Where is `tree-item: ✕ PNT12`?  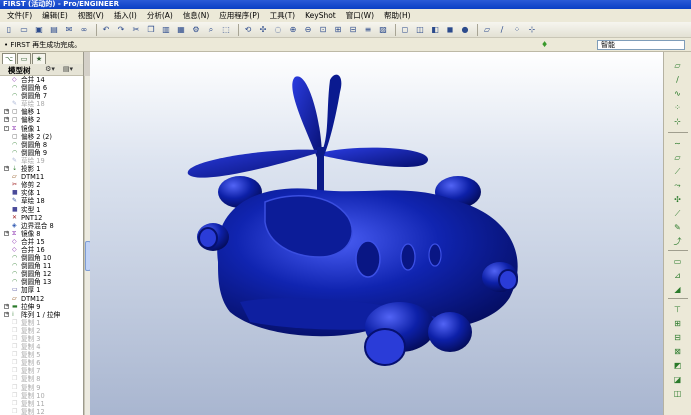 tree-item: ✕ PNT12 is located at coordinates (41, 218).